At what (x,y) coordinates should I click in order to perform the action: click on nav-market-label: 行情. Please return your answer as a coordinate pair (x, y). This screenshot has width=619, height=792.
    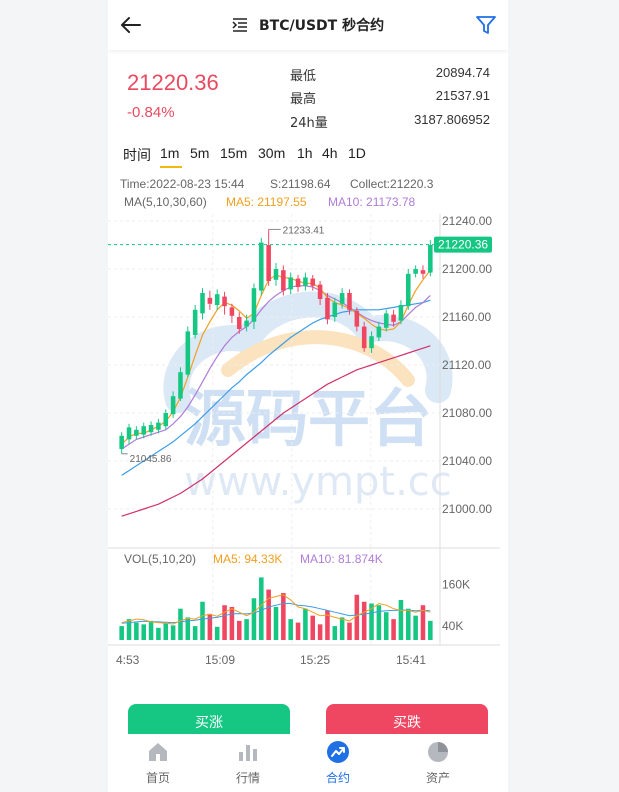
    Looking at the image, I should click on (247, 778).